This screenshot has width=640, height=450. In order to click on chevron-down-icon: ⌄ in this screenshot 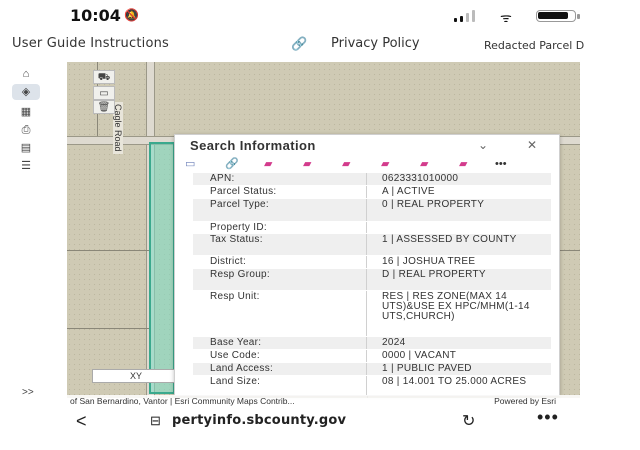, I will do `click(483, 145)`.